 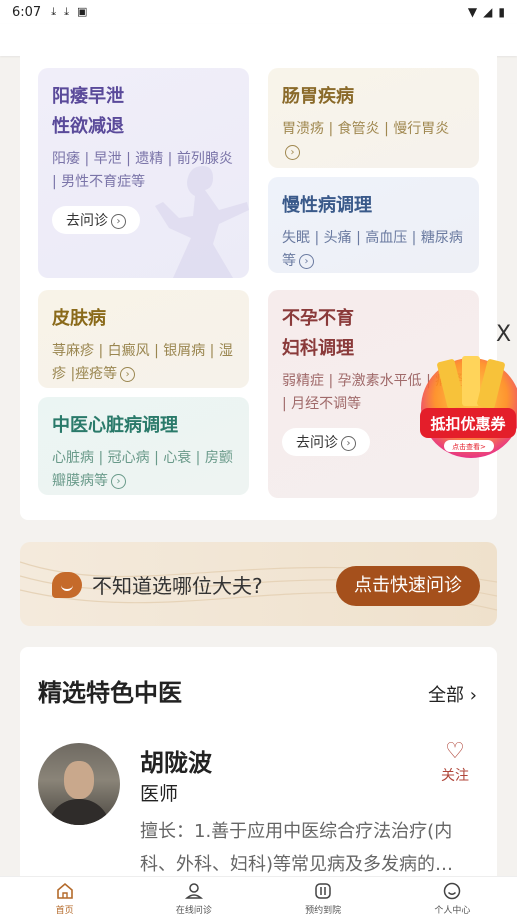 I want to click on booking-icon, so click(x=323, y=891).